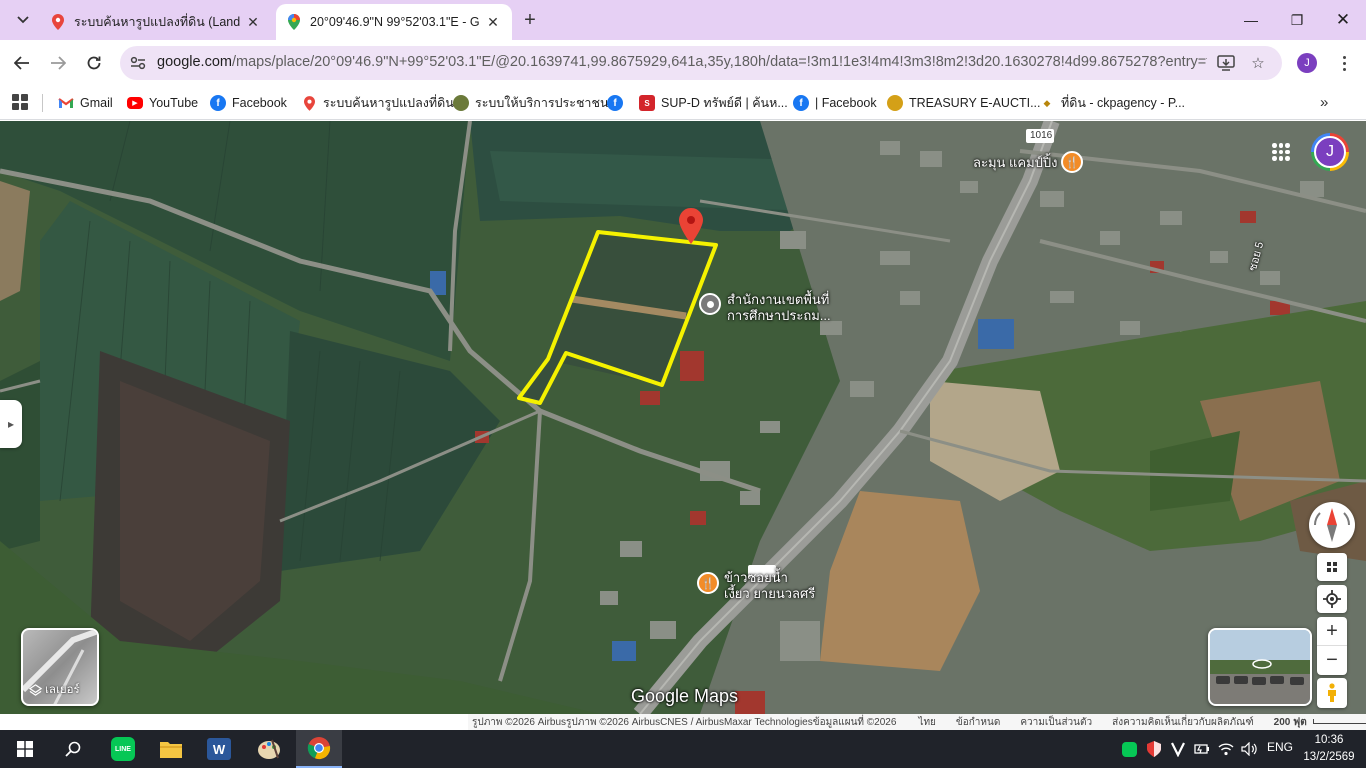 This screenshot has width=1366, height=768. Describe the element at coordinates (25, 749) in the screenshot. I see `start-button` at that location.